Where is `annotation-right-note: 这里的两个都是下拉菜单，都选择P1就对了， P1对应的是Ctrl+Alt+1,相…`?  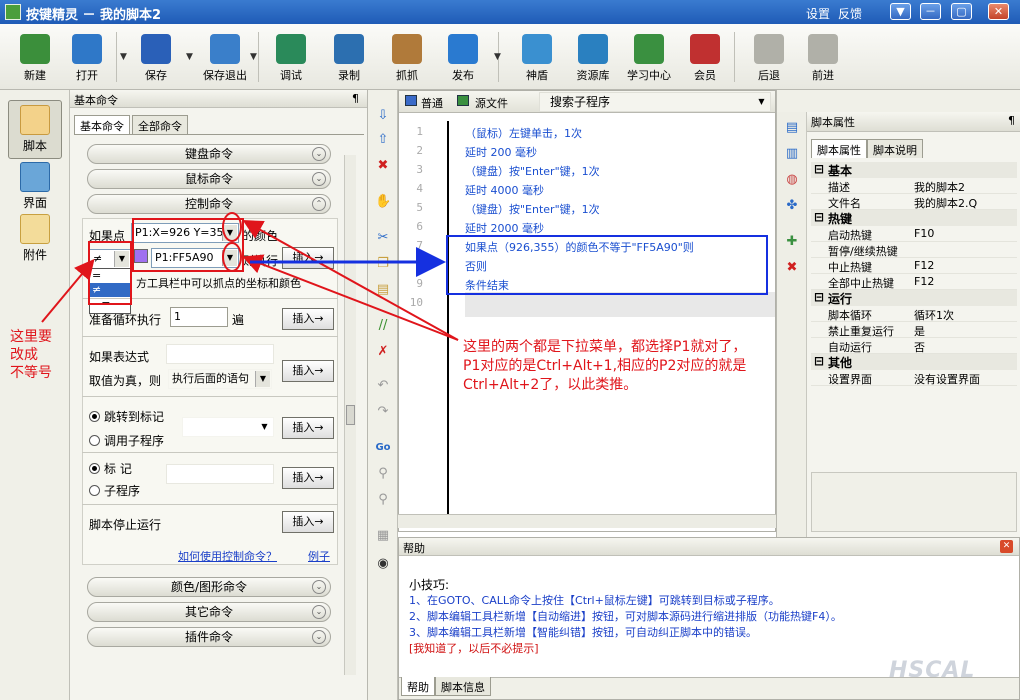 annotation-right-note: 这里的两个都是下拉菜单，都选择P1就对了， P1对应的是Ctrl+Alt+1,相… is located at coordinates (604, 366).